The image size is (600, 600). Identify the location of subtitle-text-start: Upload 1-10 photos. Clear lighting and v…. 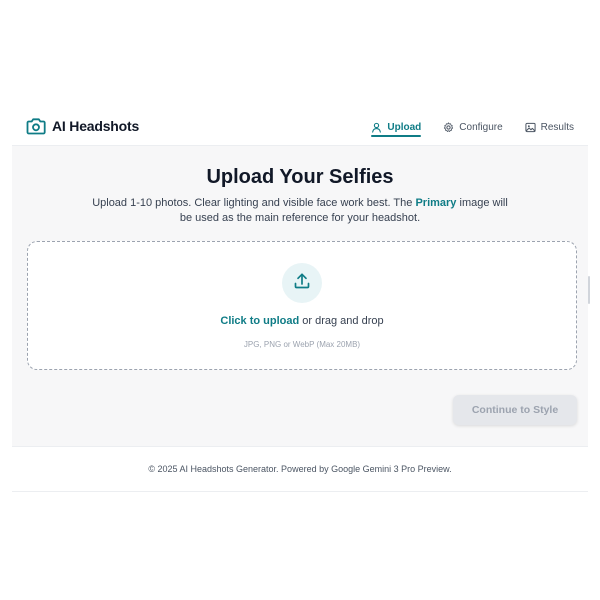
(254, 203).